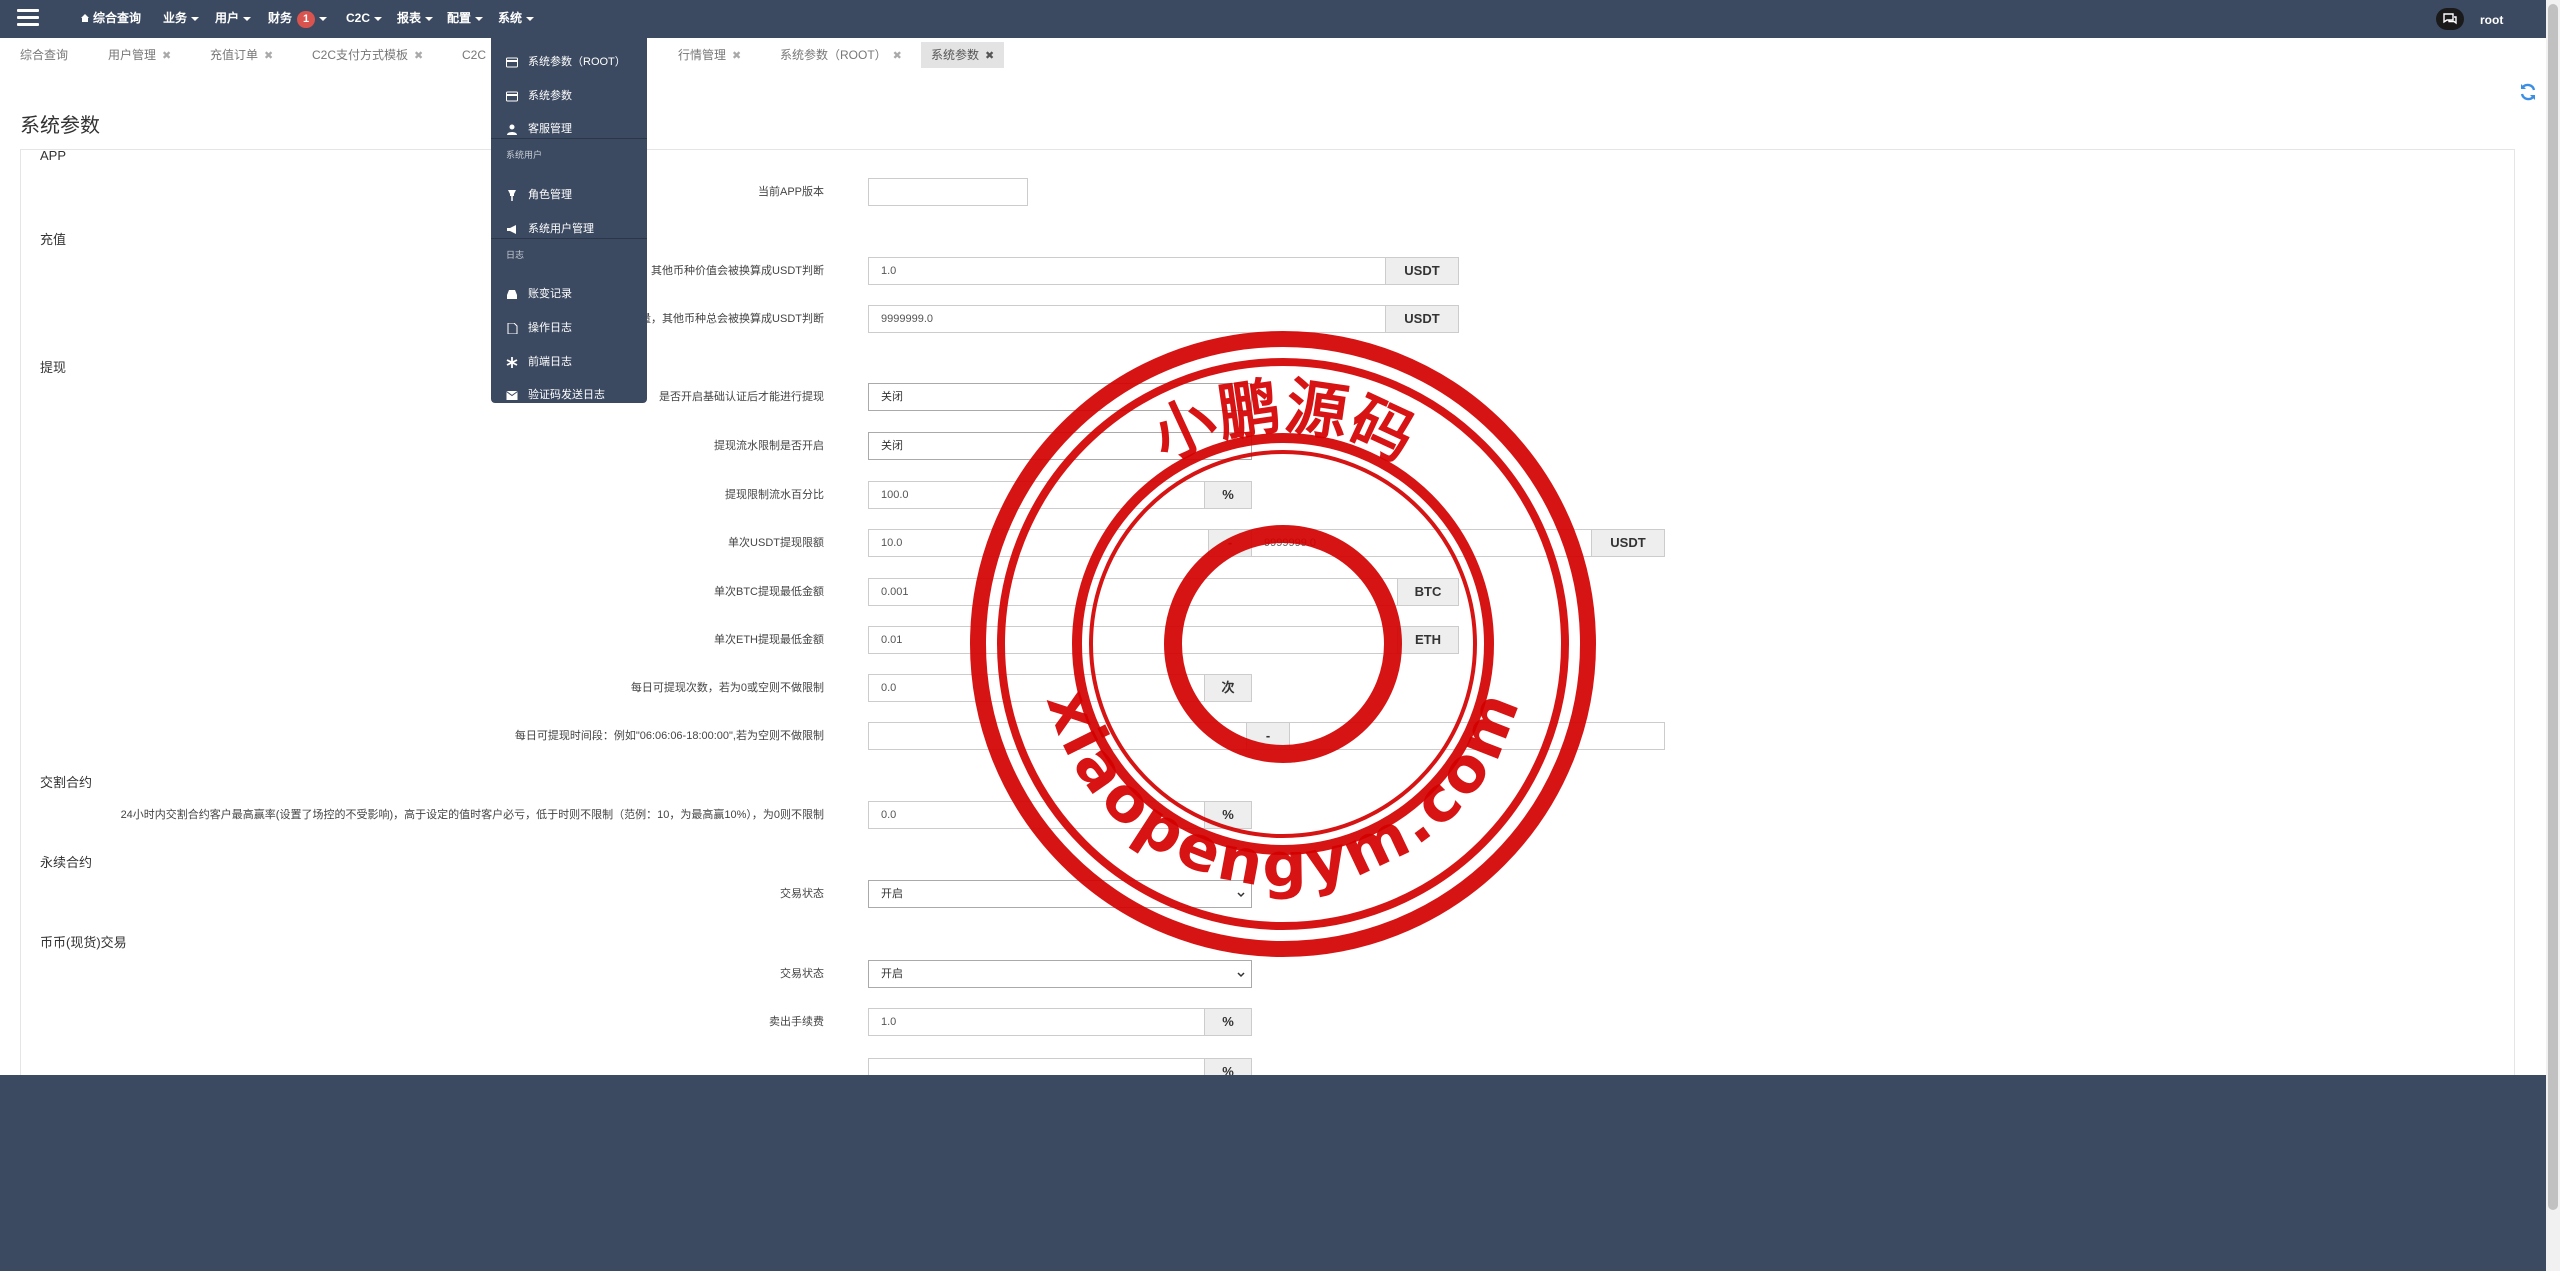 This screenshot has height=1271, width=2560. I want to click on delivery-profit-input: 0.0, so click(1036, 815).